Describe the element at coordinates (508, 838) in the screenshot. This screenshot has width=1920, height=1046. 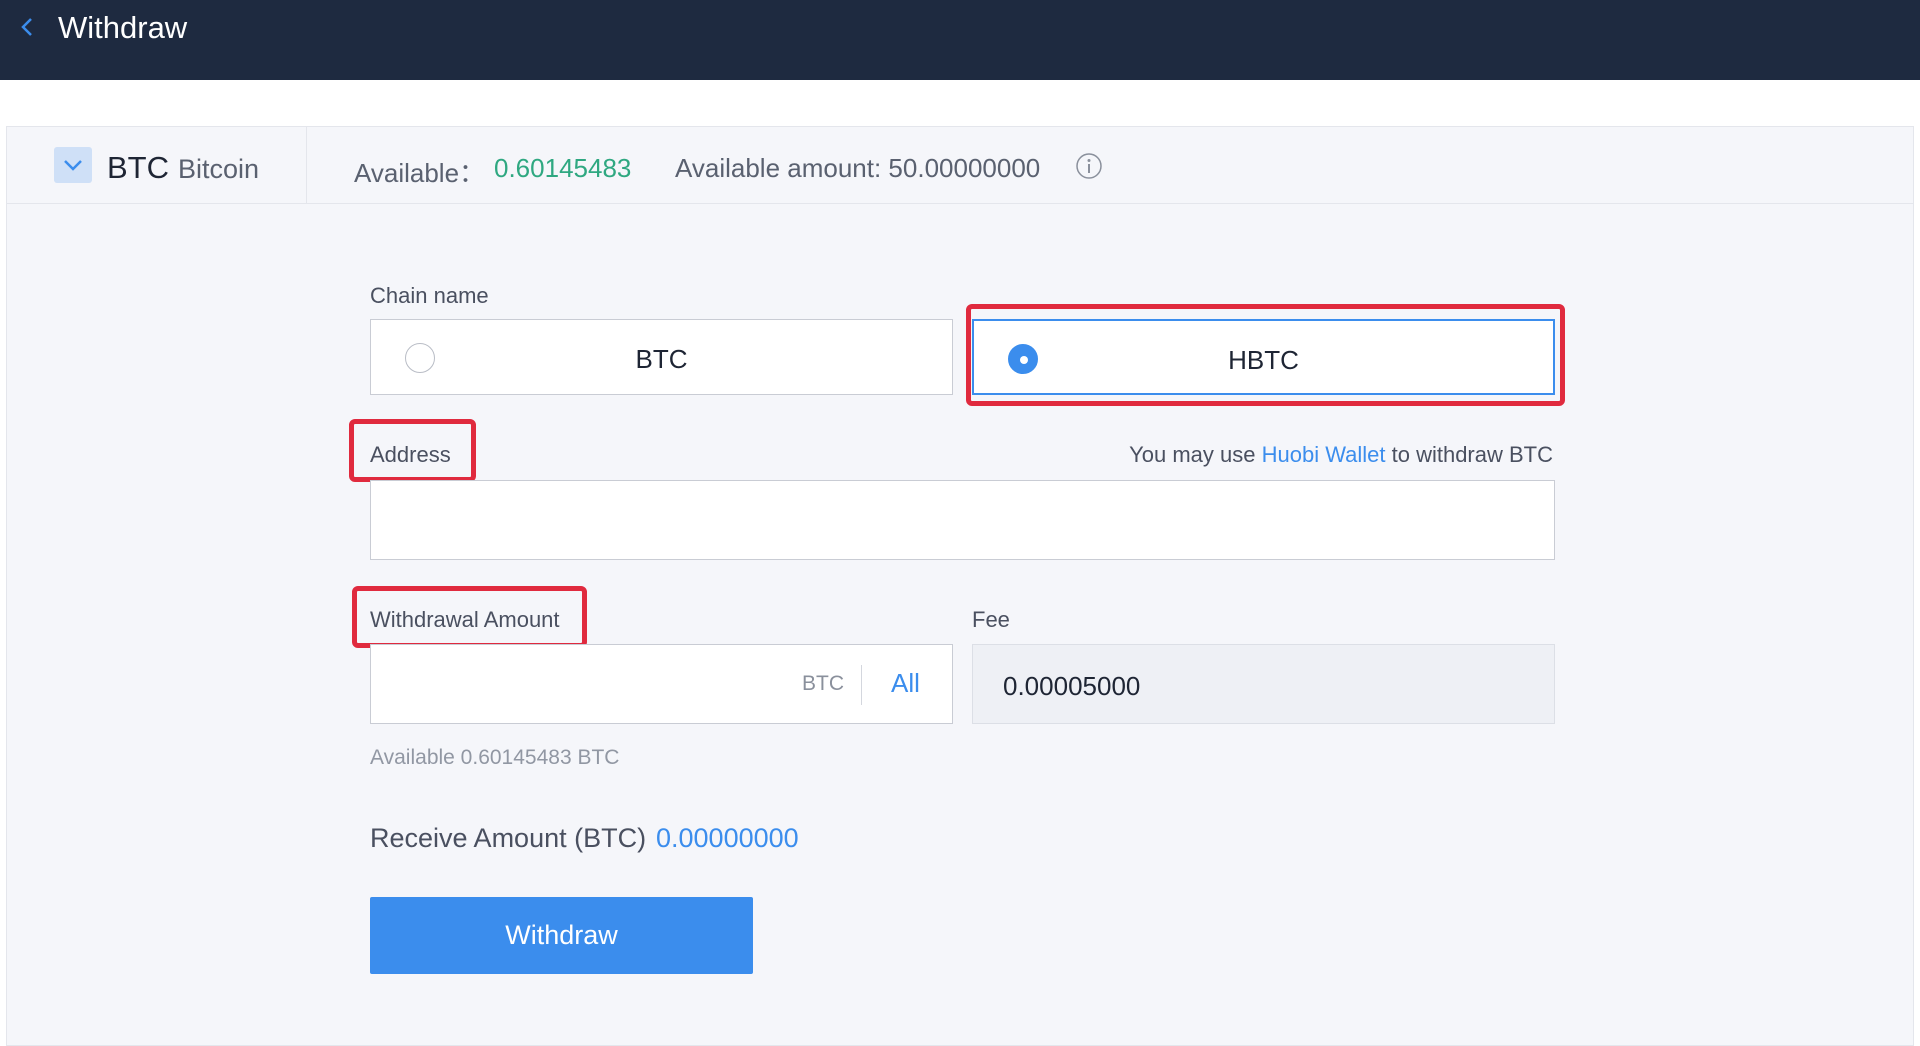
I see `receive-amount-label: Receive Amount (BTC)` at that location.